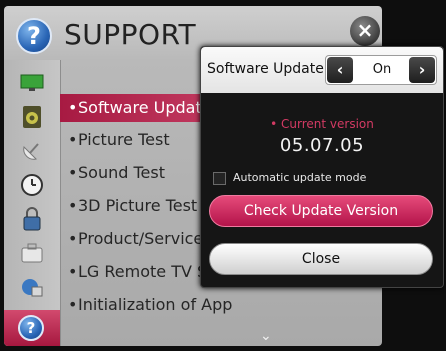  Describe the element at coordinates (145, 107) in the screenshot. I see `menu-item-label: Software Update` at that location.